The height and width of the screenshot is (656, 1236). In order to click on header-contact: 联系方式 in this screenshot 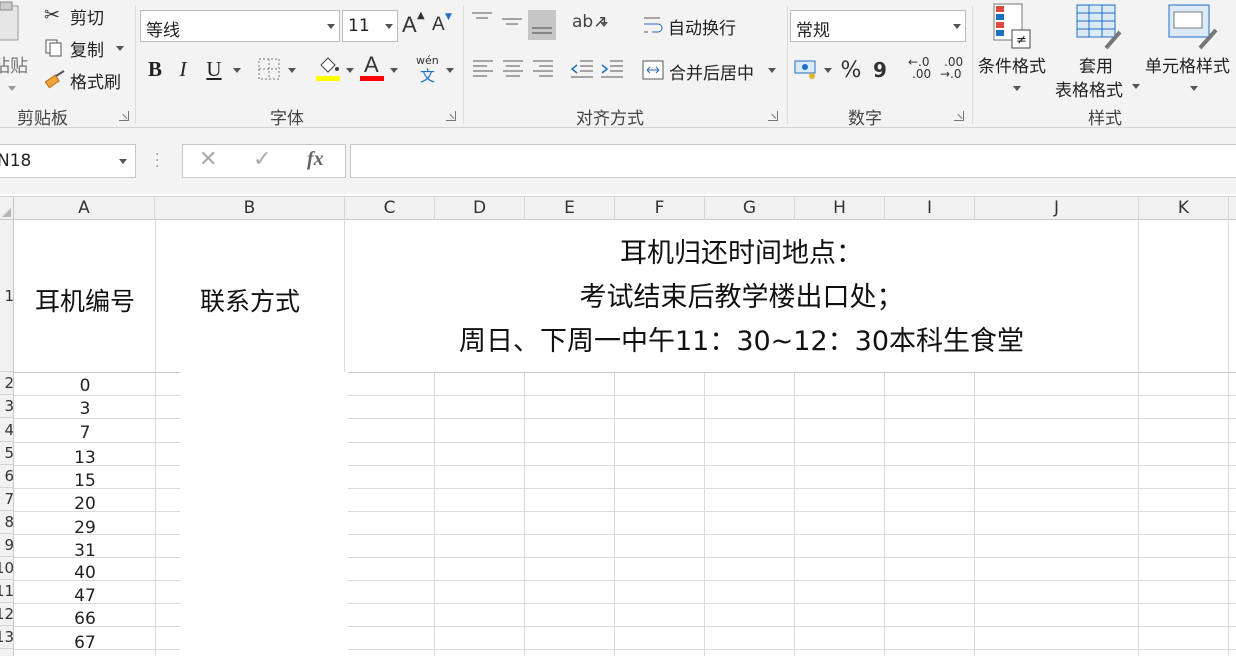, I will do `click(250, 300)`.